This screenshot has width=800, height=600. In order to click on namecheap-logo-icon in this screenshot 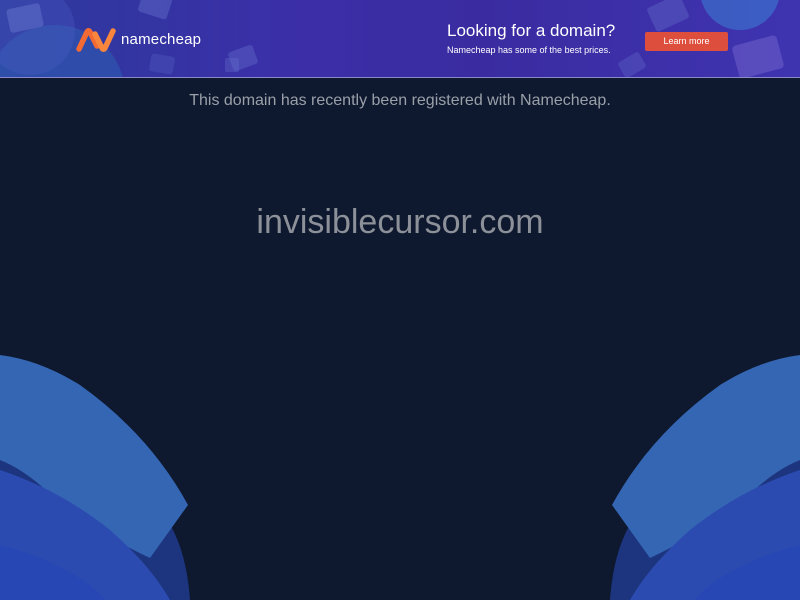, I will do `click(96, 40)`.